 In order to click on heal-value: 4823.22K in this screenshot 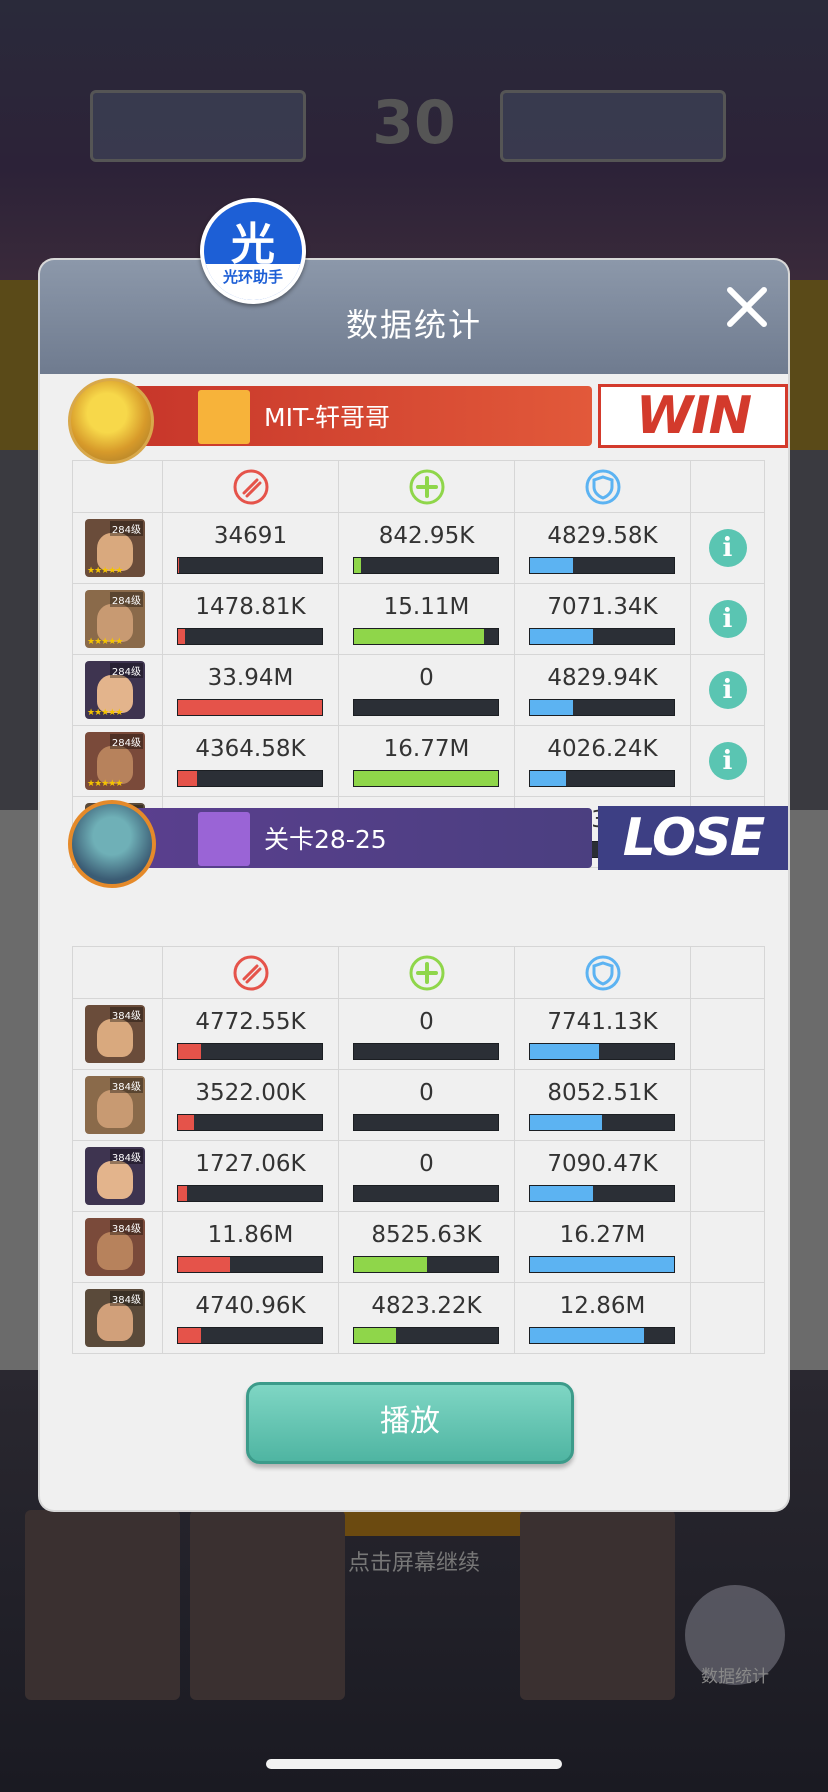, I will do `click(426, 1306)`.